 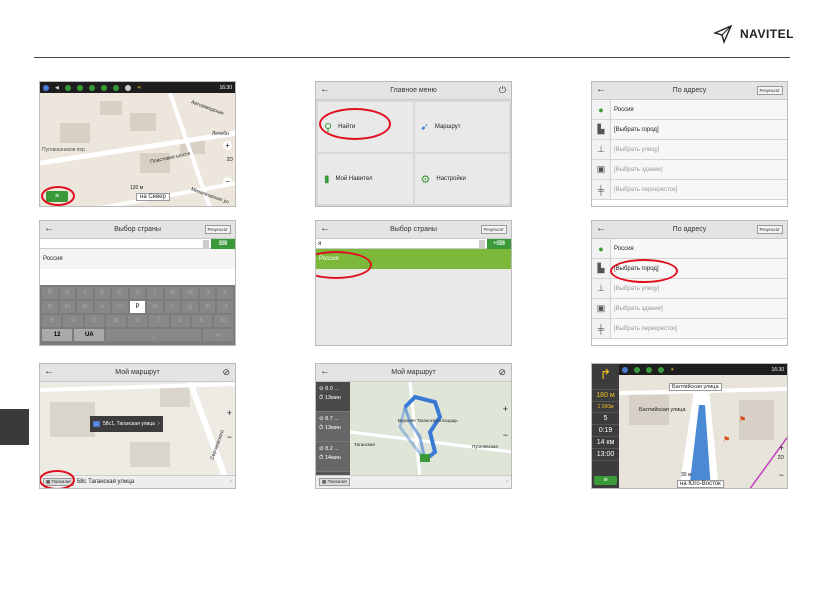 What do you see at coordinates (223, 244) in the screenshot?
I see `keyboard-toggle-button: ⌨` at bounding box center [223, 244].